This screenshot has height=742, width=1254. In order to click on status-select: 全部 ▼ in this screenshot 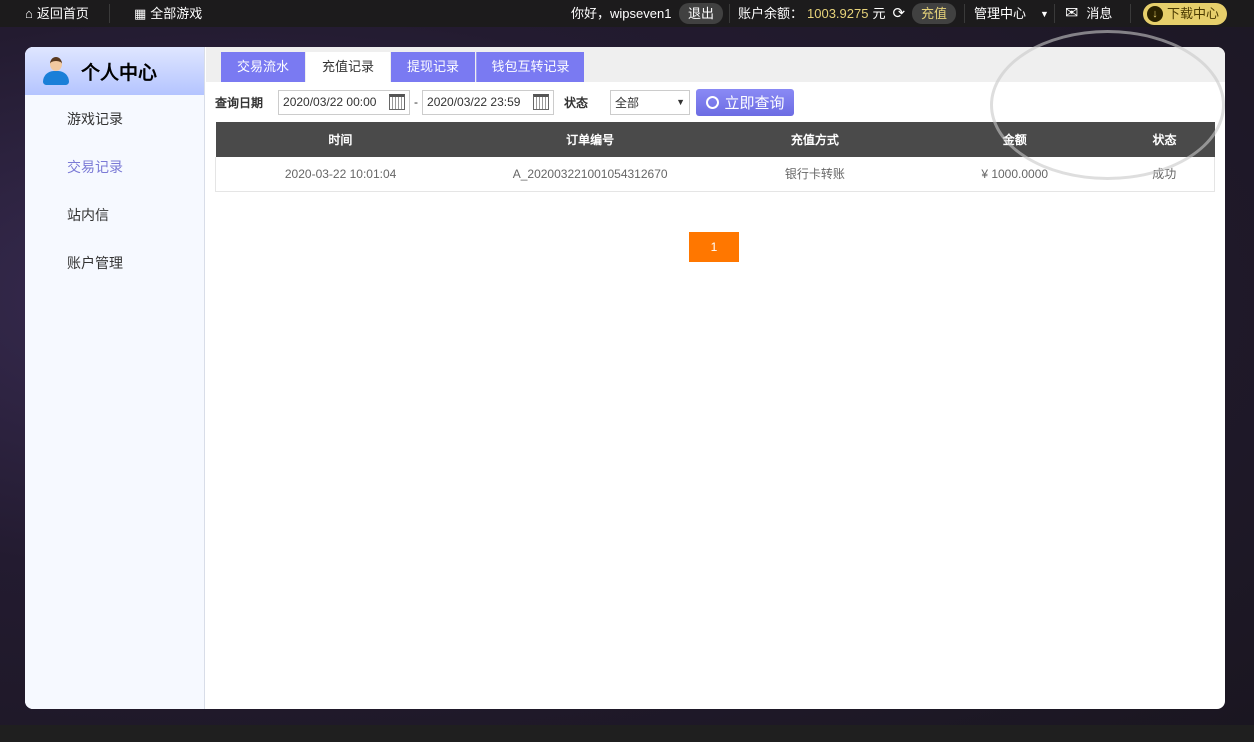, I will do `click(650, 102)`.